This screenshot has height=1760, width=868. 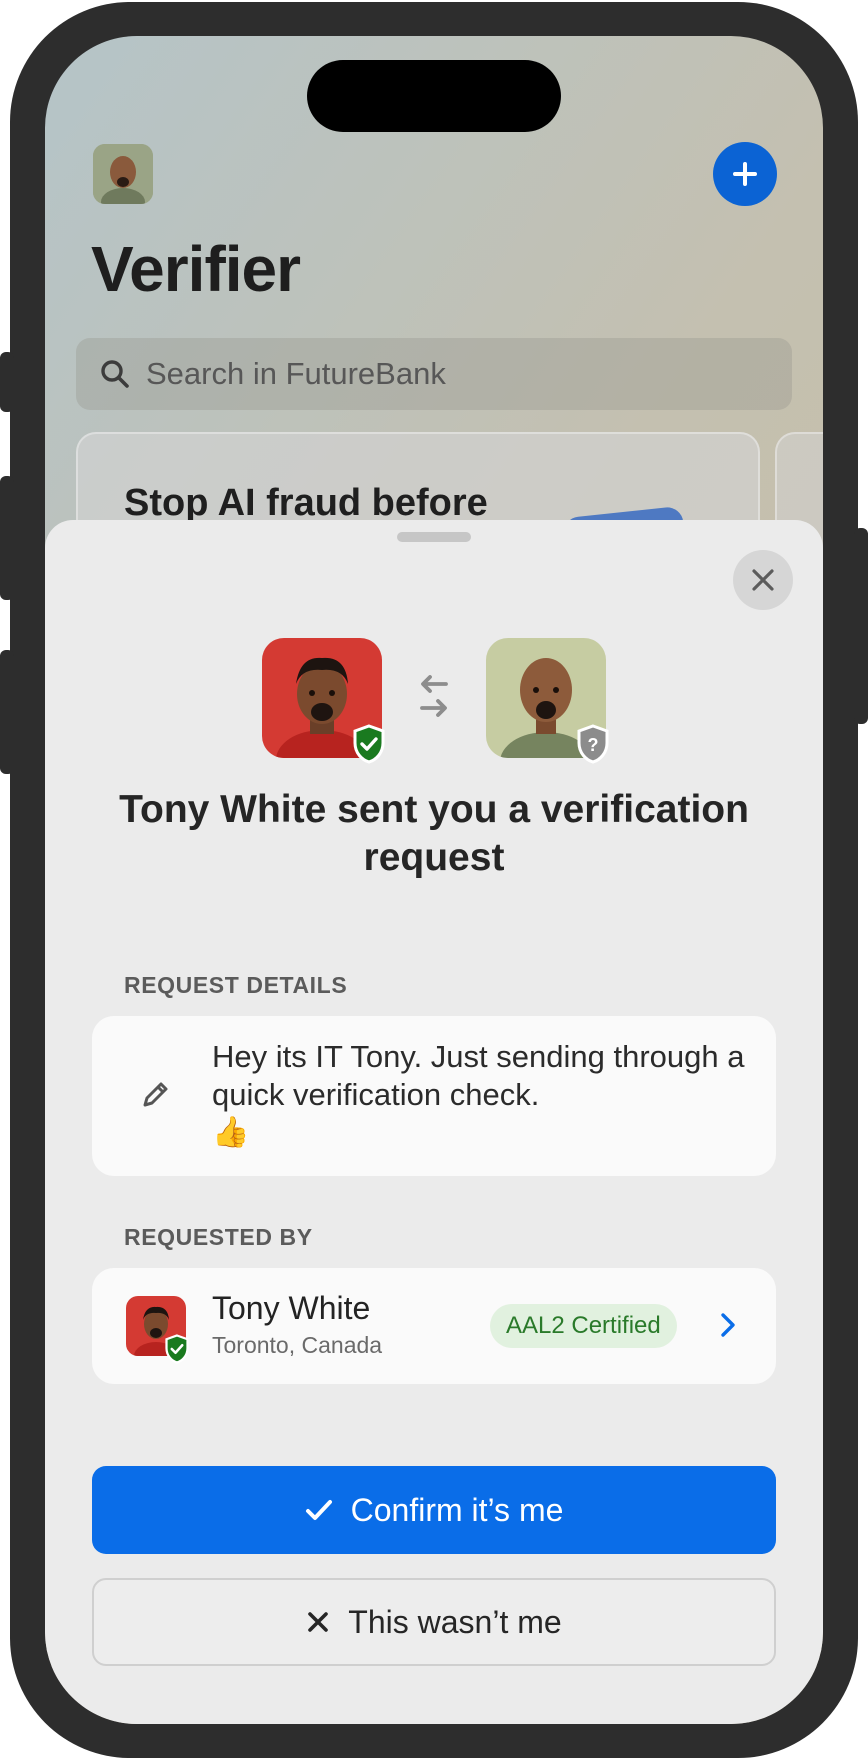 I want to click on close-button, so click(x=763, y=580).